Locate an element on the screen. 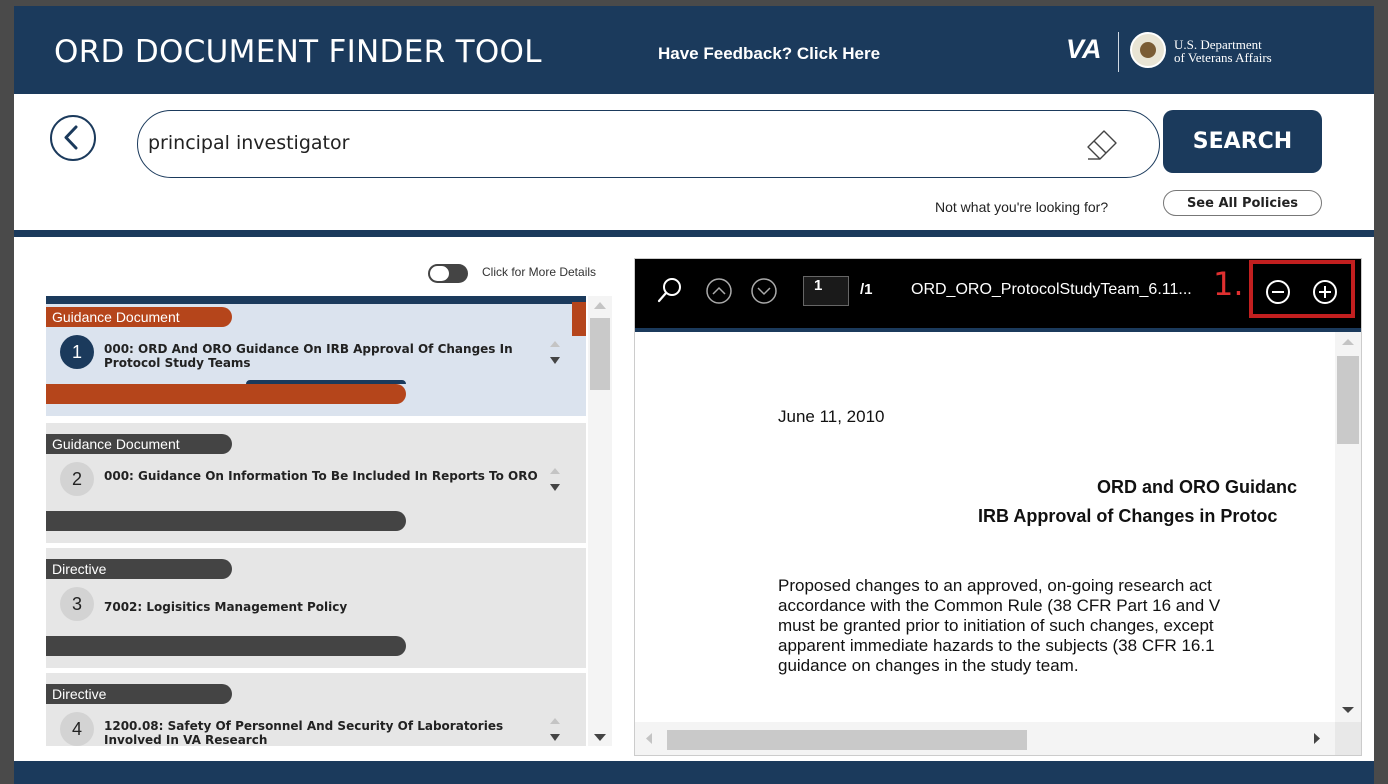 The width and height of the screenshot is (1388, 784). result-title: 7002: Logisitics Management Policy is located at coordinates (226, 607).